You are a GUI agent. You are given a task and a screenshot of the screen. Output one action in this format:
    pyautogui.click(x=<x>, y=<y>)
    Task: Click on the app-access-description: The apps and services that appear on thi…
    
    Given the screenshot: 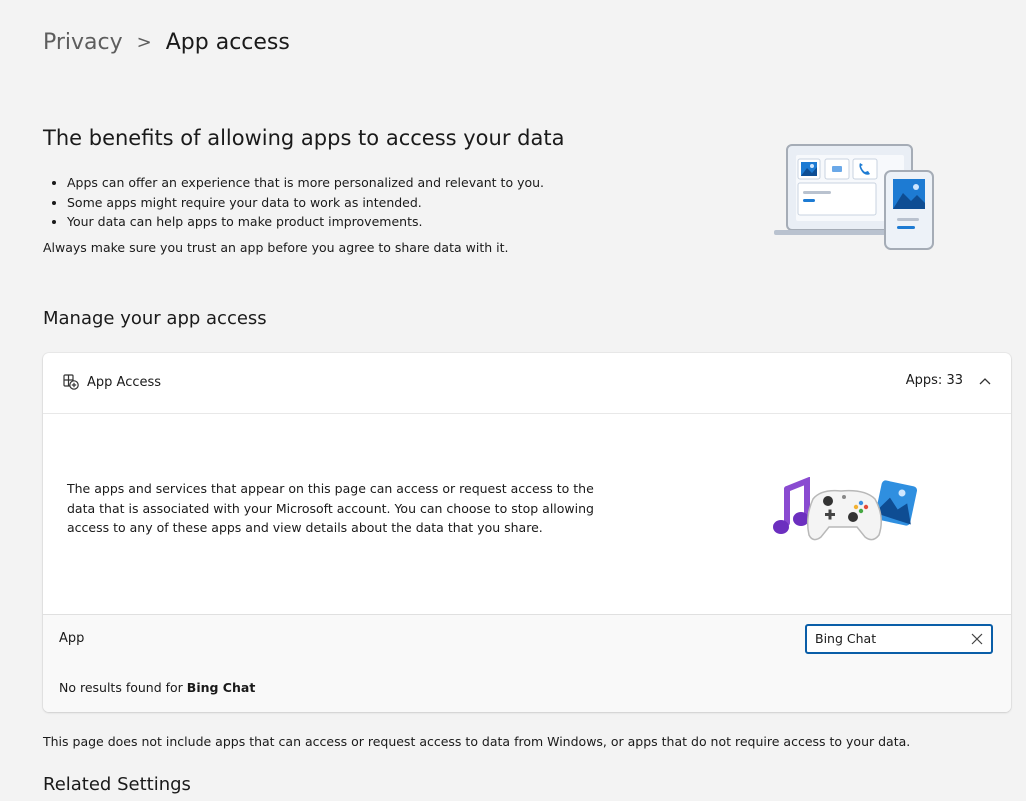 What is the action you would take?
    pyautogui.click(x=330, y=508)
    